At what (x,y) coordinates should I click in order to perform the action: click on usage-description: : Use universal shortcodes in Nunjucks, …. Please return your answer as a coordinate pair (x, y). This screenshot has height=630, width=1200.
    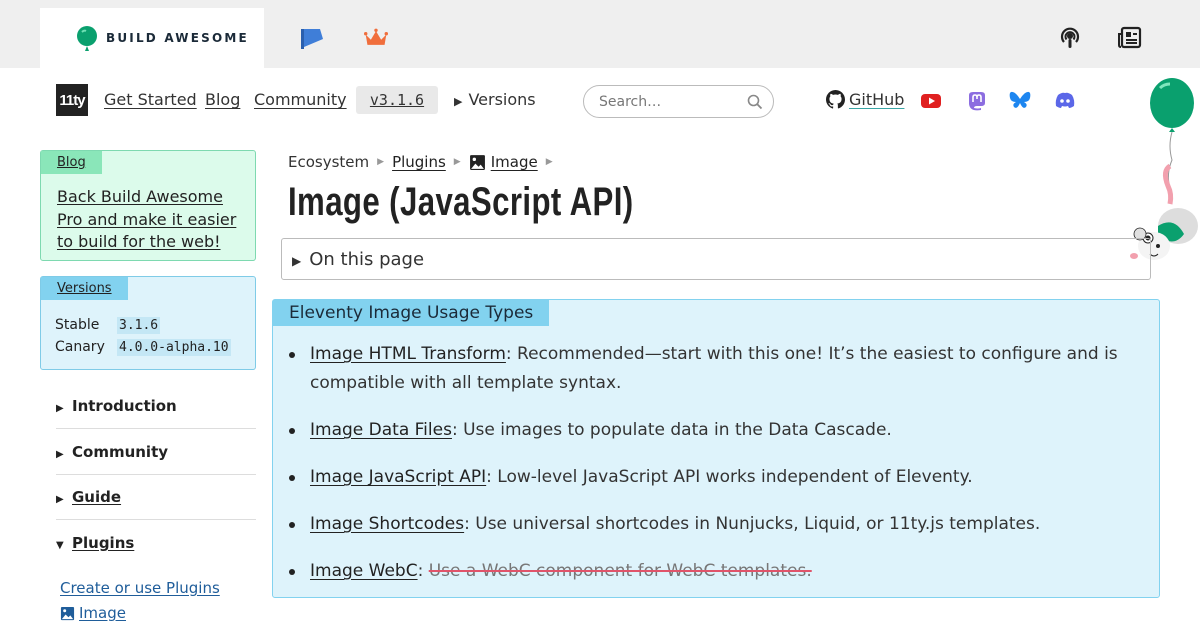
    Looking at the image, I should click on (752, 524).